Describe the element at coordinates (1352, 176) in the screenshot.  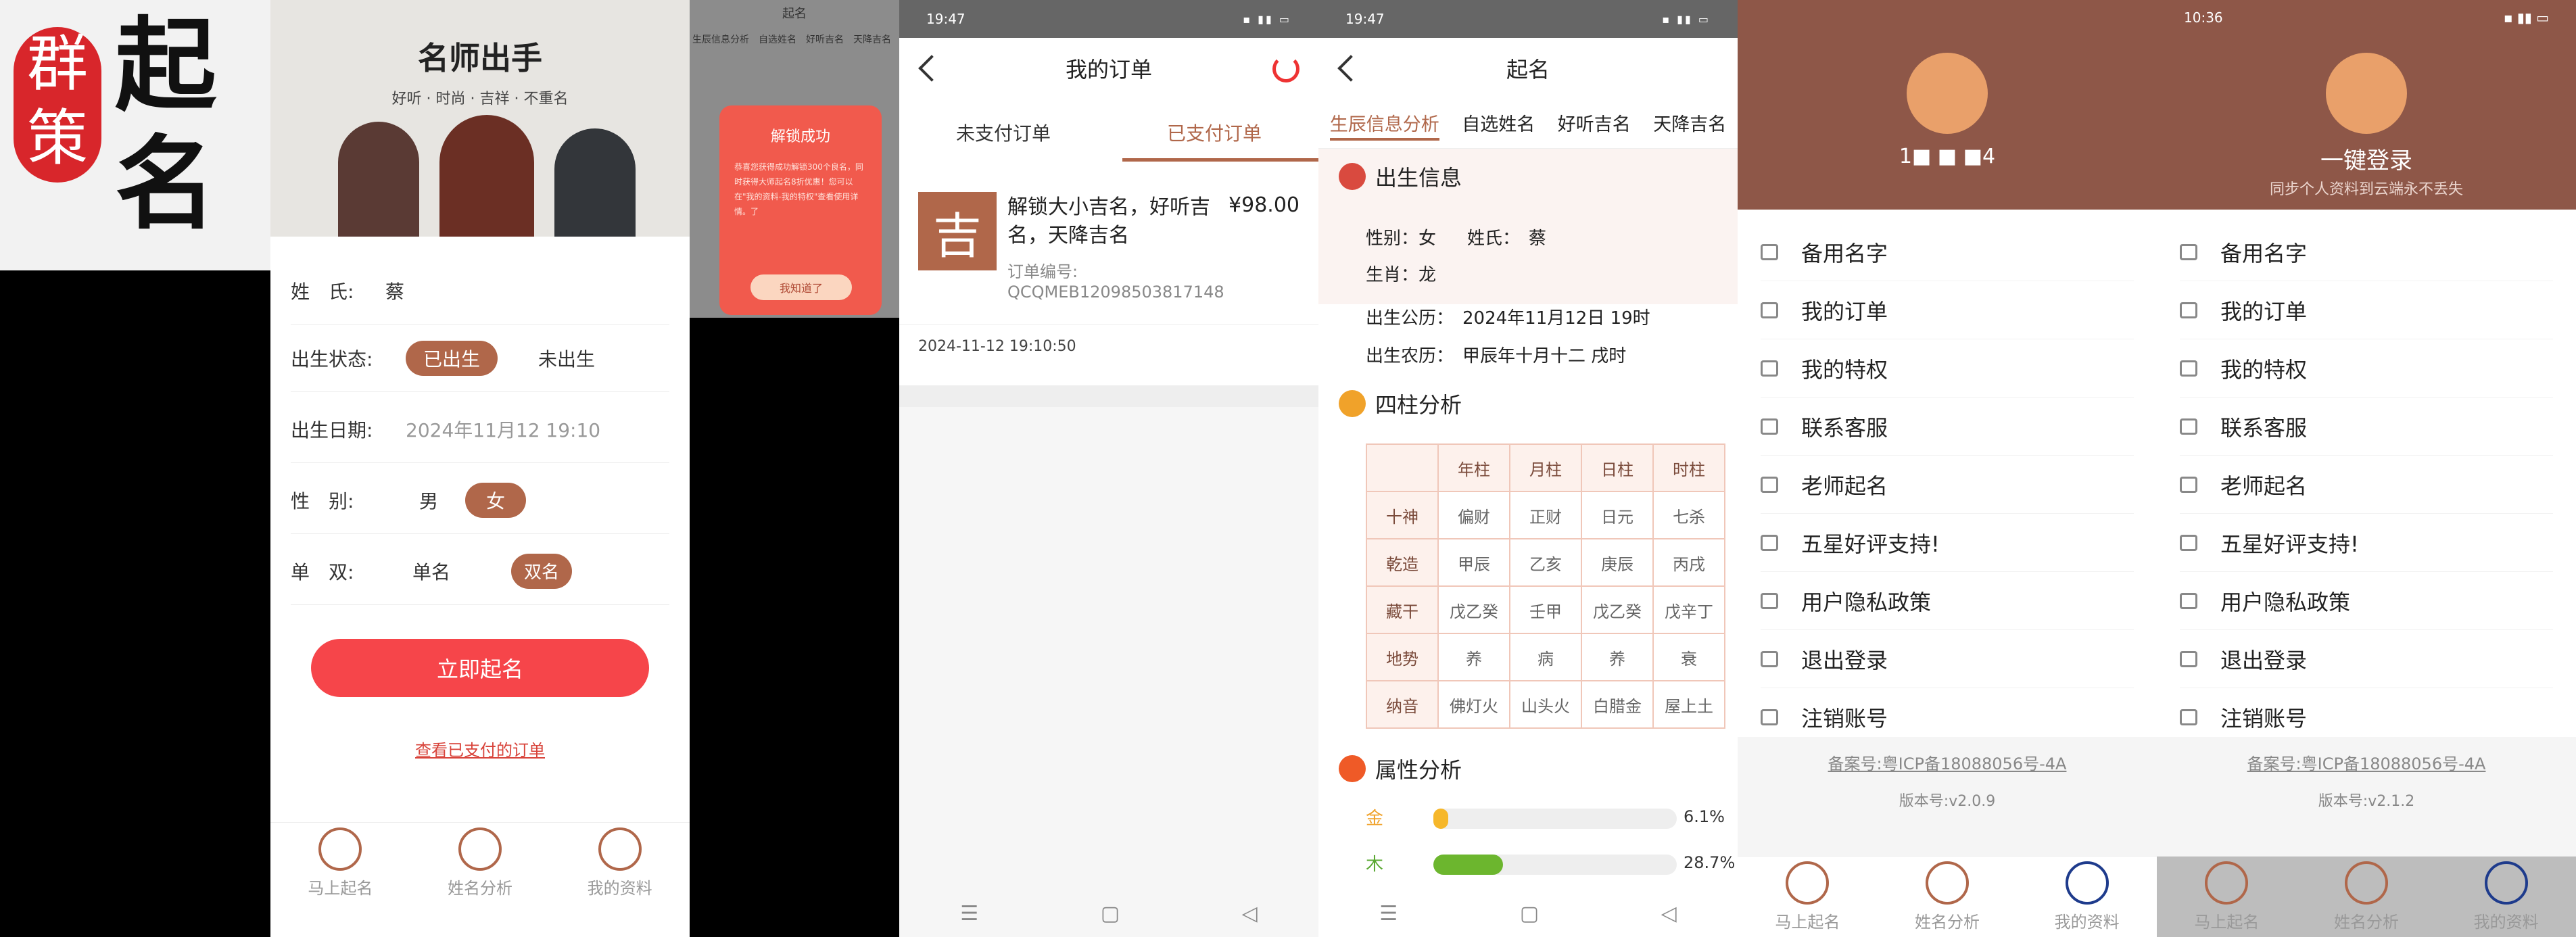
I see `birth-info-icon` at that location.